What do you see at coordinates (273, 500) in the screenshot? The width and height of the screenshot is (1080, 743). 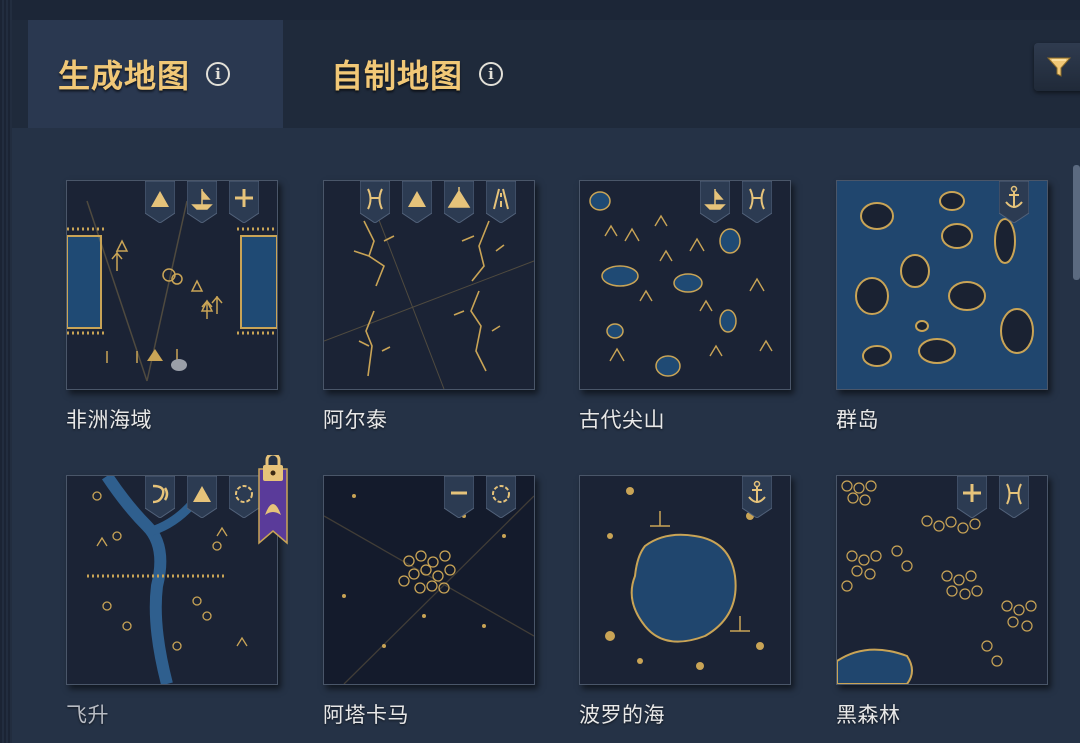 I see `lock-icon` at bounding box center [273, 500].